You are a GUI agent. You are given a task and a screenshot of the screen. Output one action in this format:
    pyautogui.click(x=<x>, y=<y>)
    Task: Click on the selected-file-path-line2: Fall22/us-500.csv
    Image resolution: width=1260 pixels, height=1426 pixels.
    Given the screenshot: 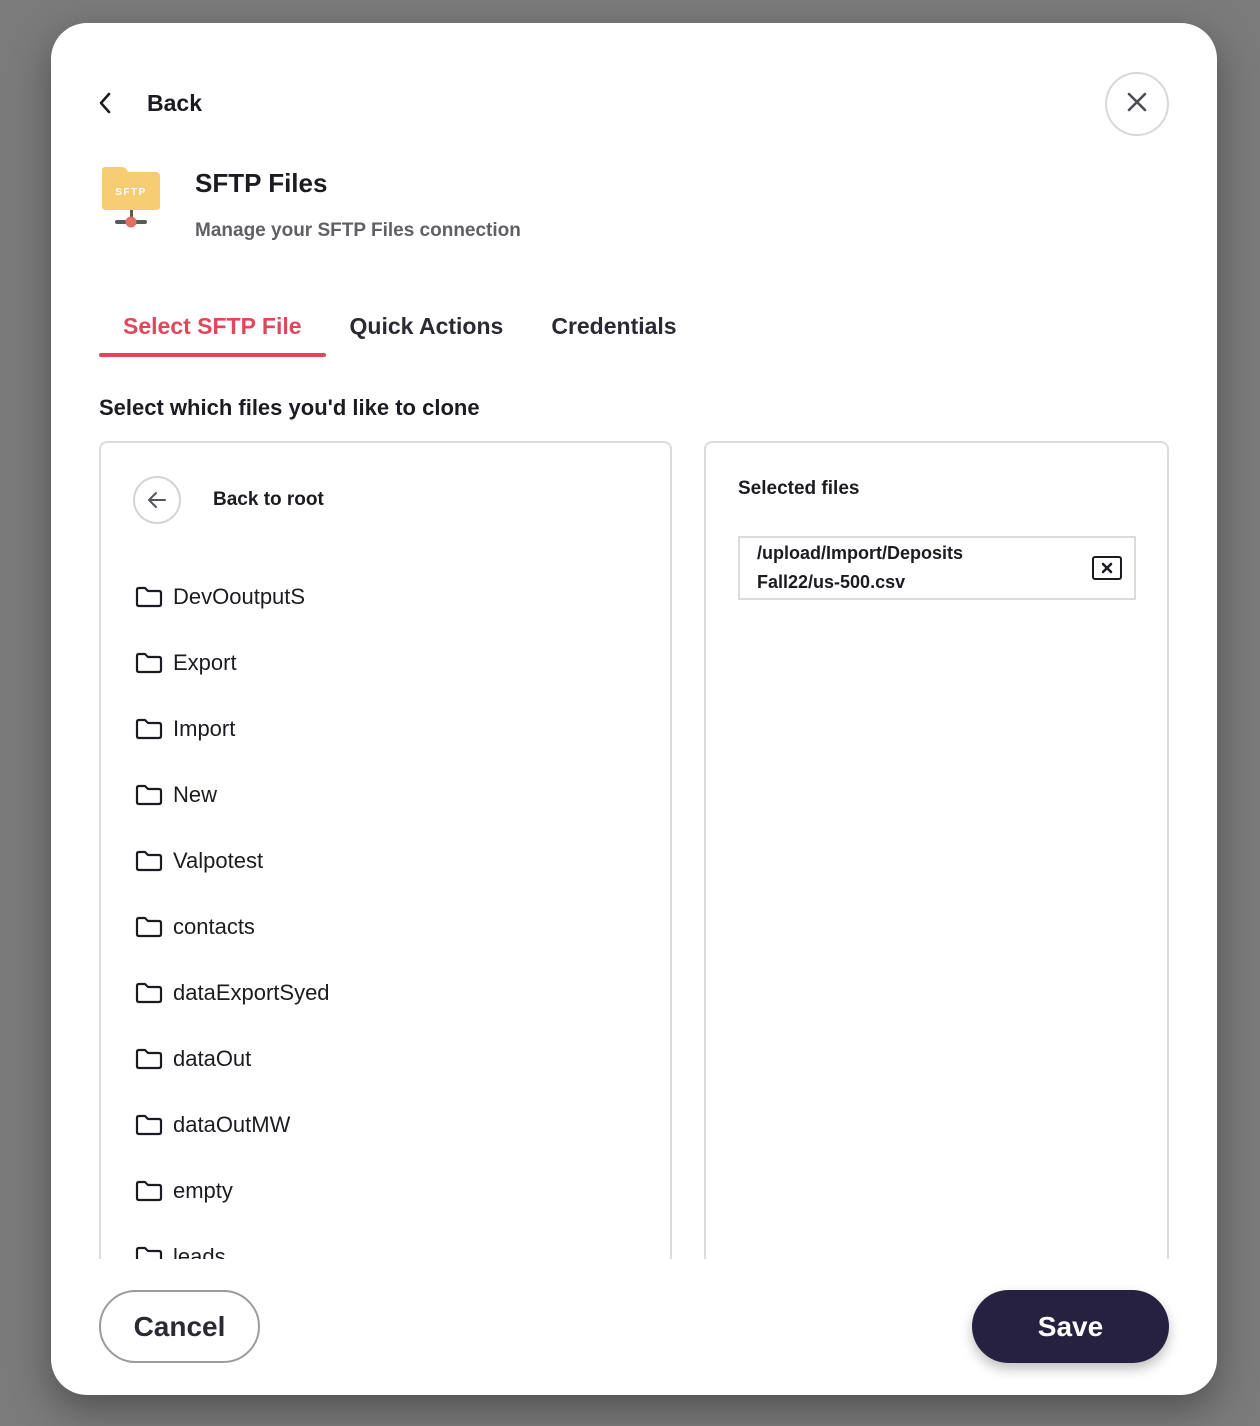 What is the action you would take?
    pyautogui.click(x=831, y=582)
    